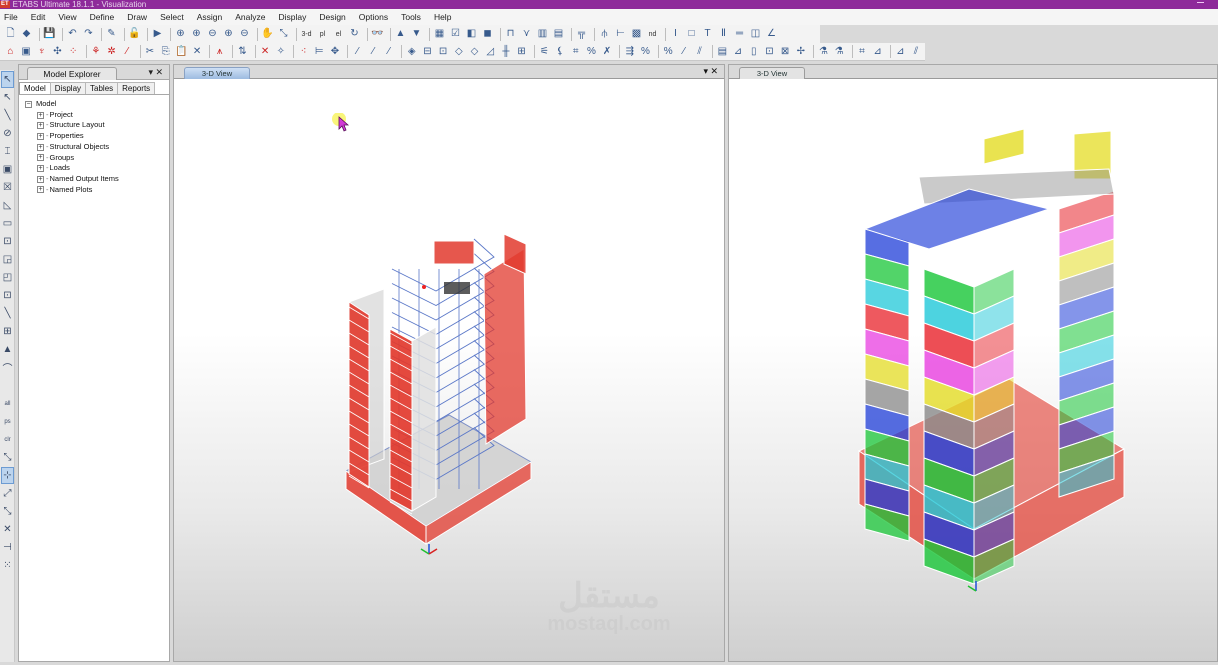  I want to click on menu-view: View, so click(67, 17).